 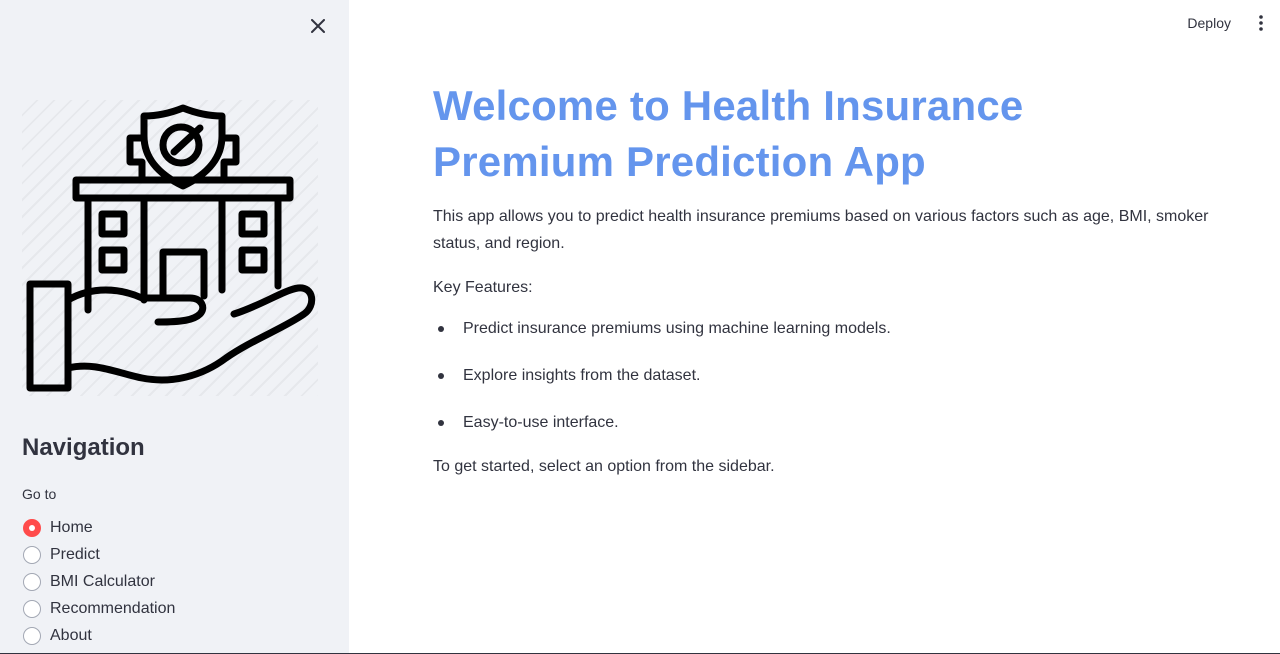 What do you see at coordinates (483, 287) in the screenshot?
I see `key-features-label: Key Features:` at bounding box center [483, 287].